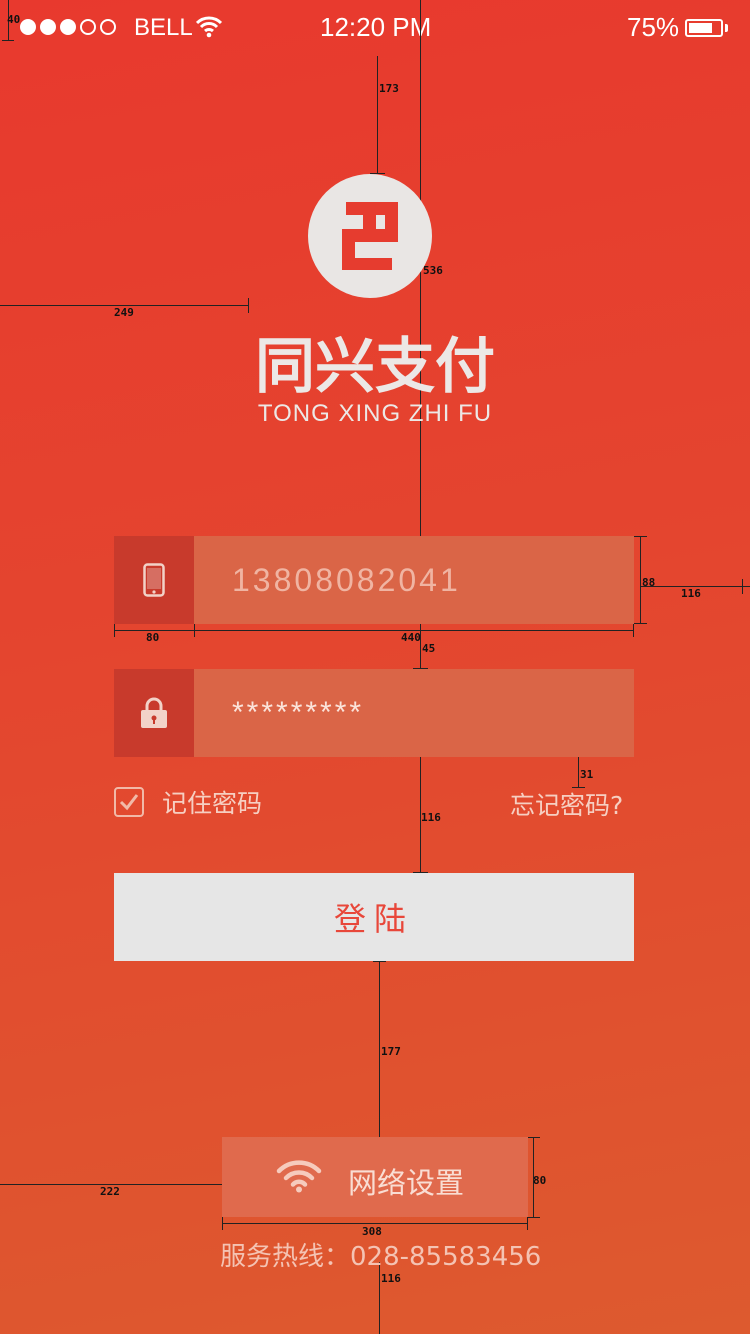  Describe the element at coordinates (163, 27) in the screenshot. I see `carrier-name: BELL` at that location.